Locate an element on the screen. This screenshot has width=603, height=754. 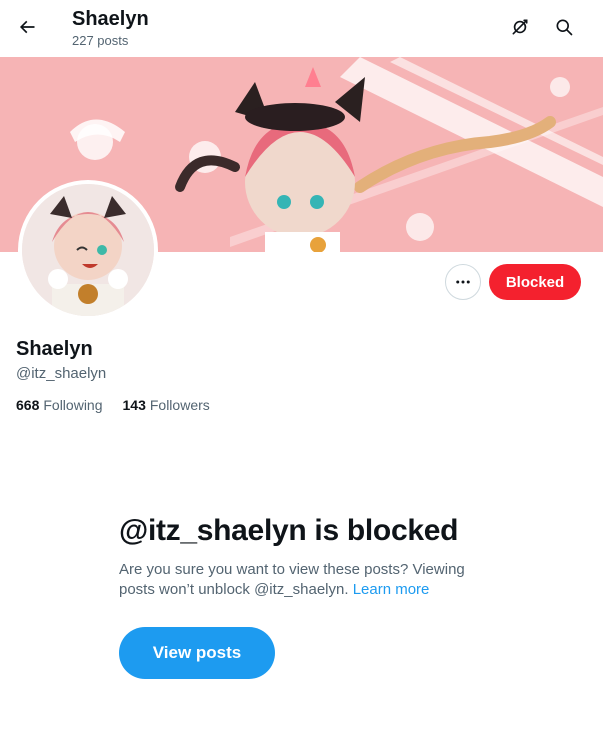
blocked-title: @itz_shaelyn is blocked is located at coordinates (289, 530).